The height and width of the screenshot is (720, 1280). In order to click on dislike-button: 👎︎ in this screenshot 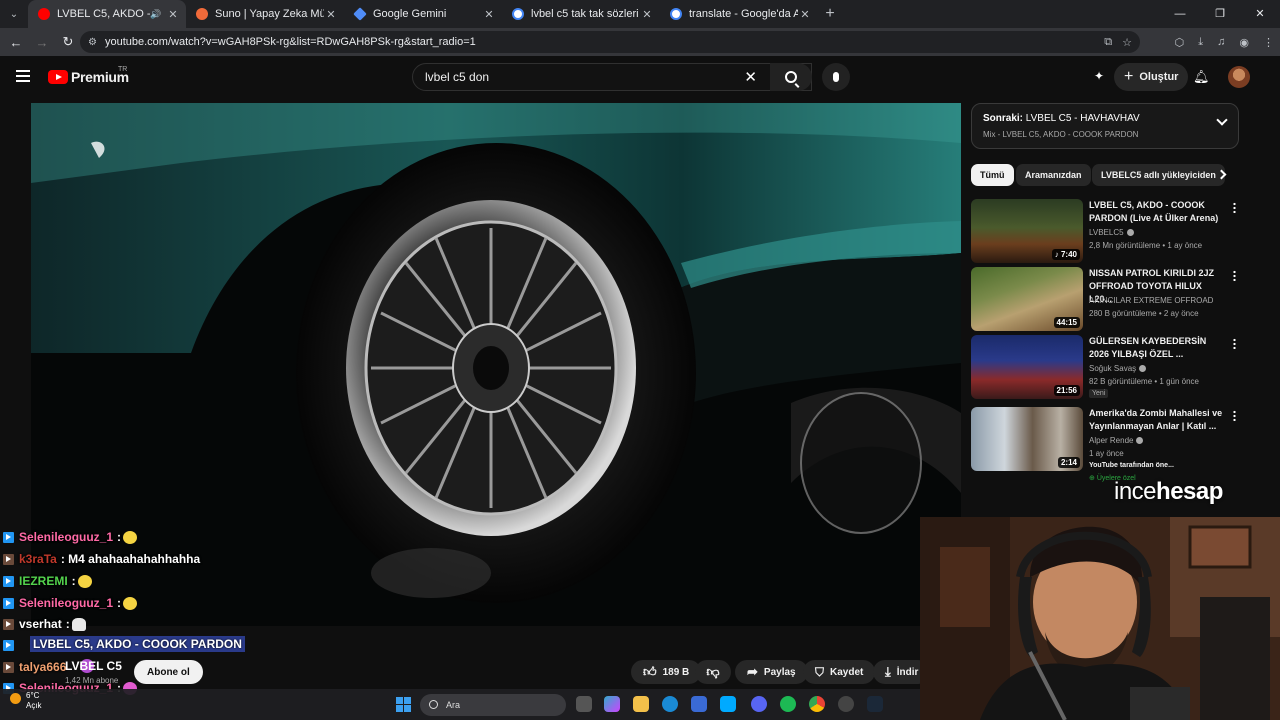, I will do `click(713, 672)`.